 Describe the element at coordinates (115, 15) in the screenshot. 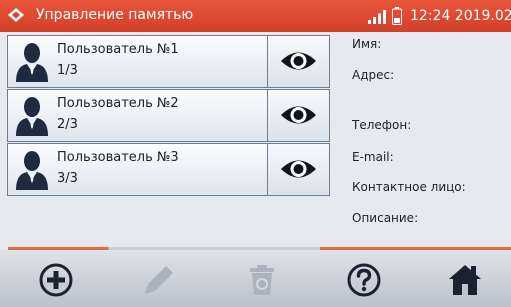

I see `page-title: Управление памятью` at that location.